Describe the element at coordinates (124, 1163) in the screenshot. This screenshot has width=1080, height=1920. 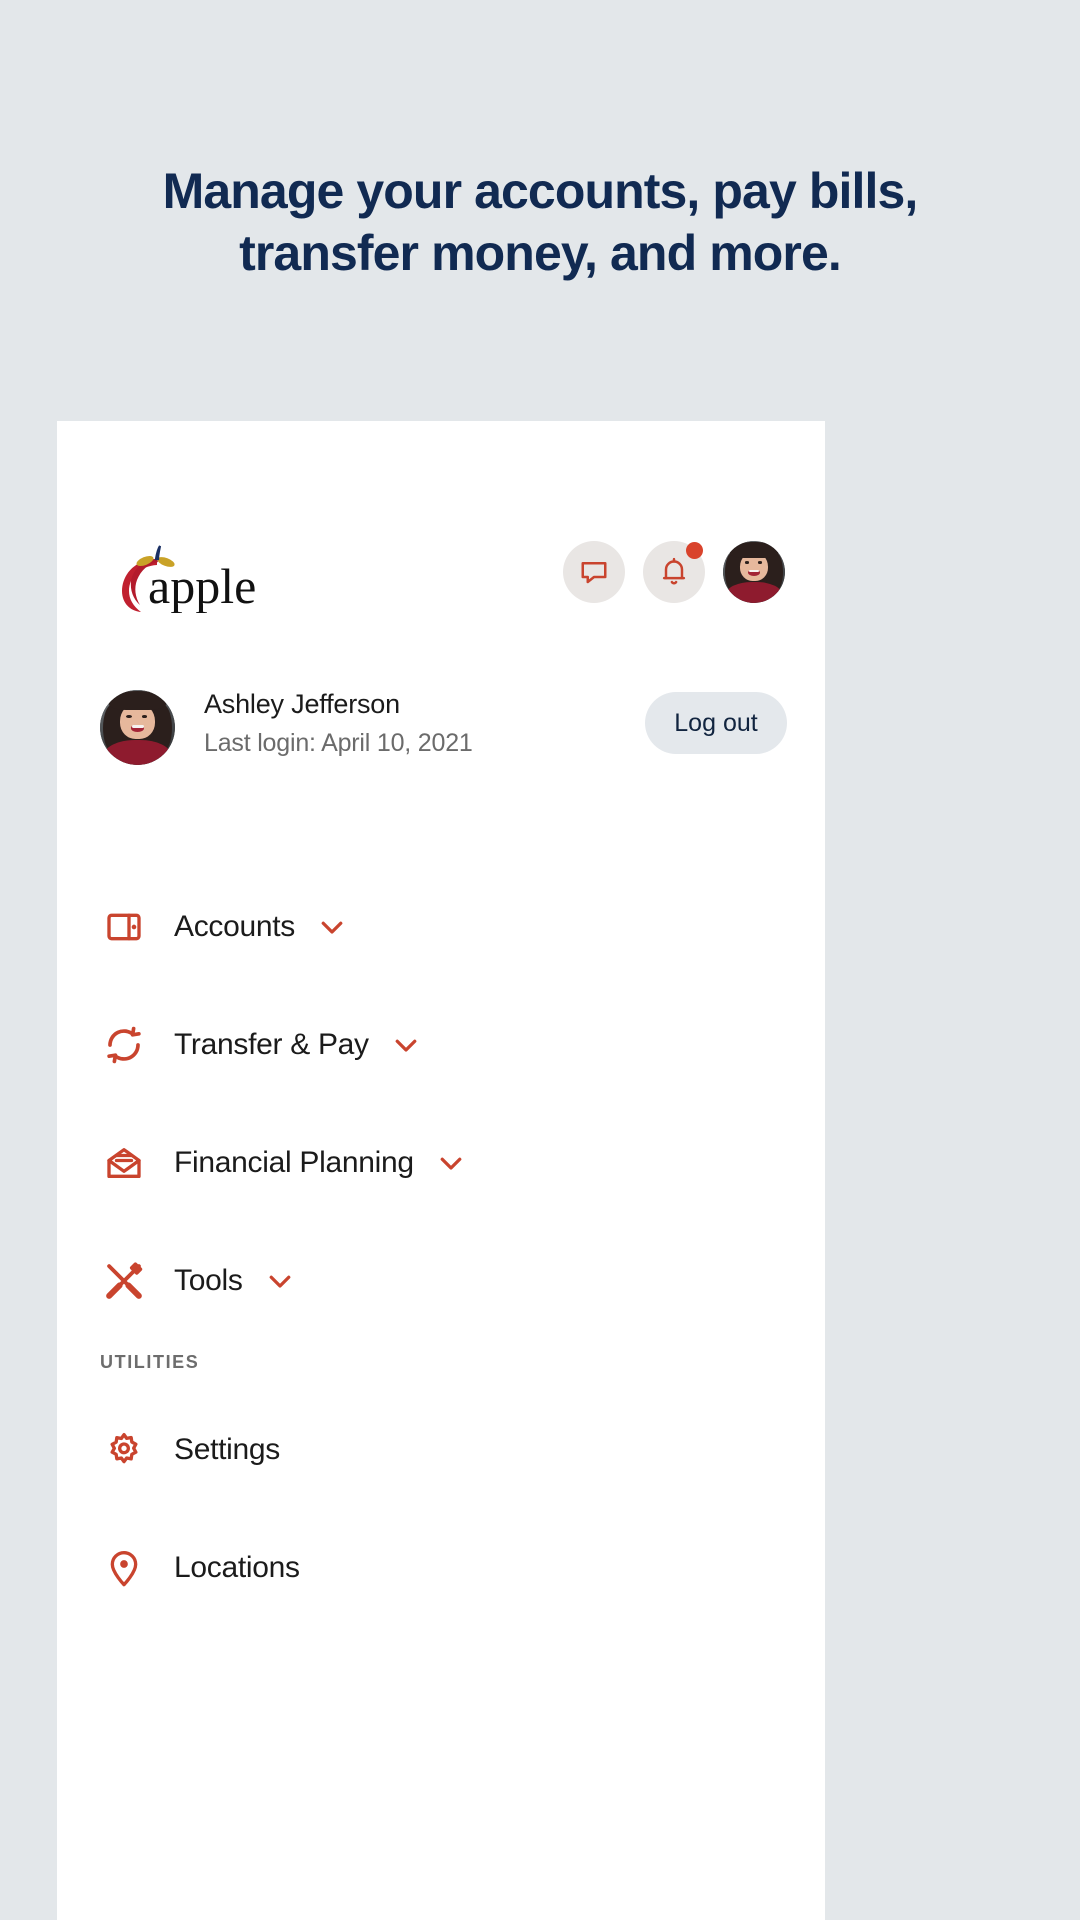
I see `envelope-icon` at that location.